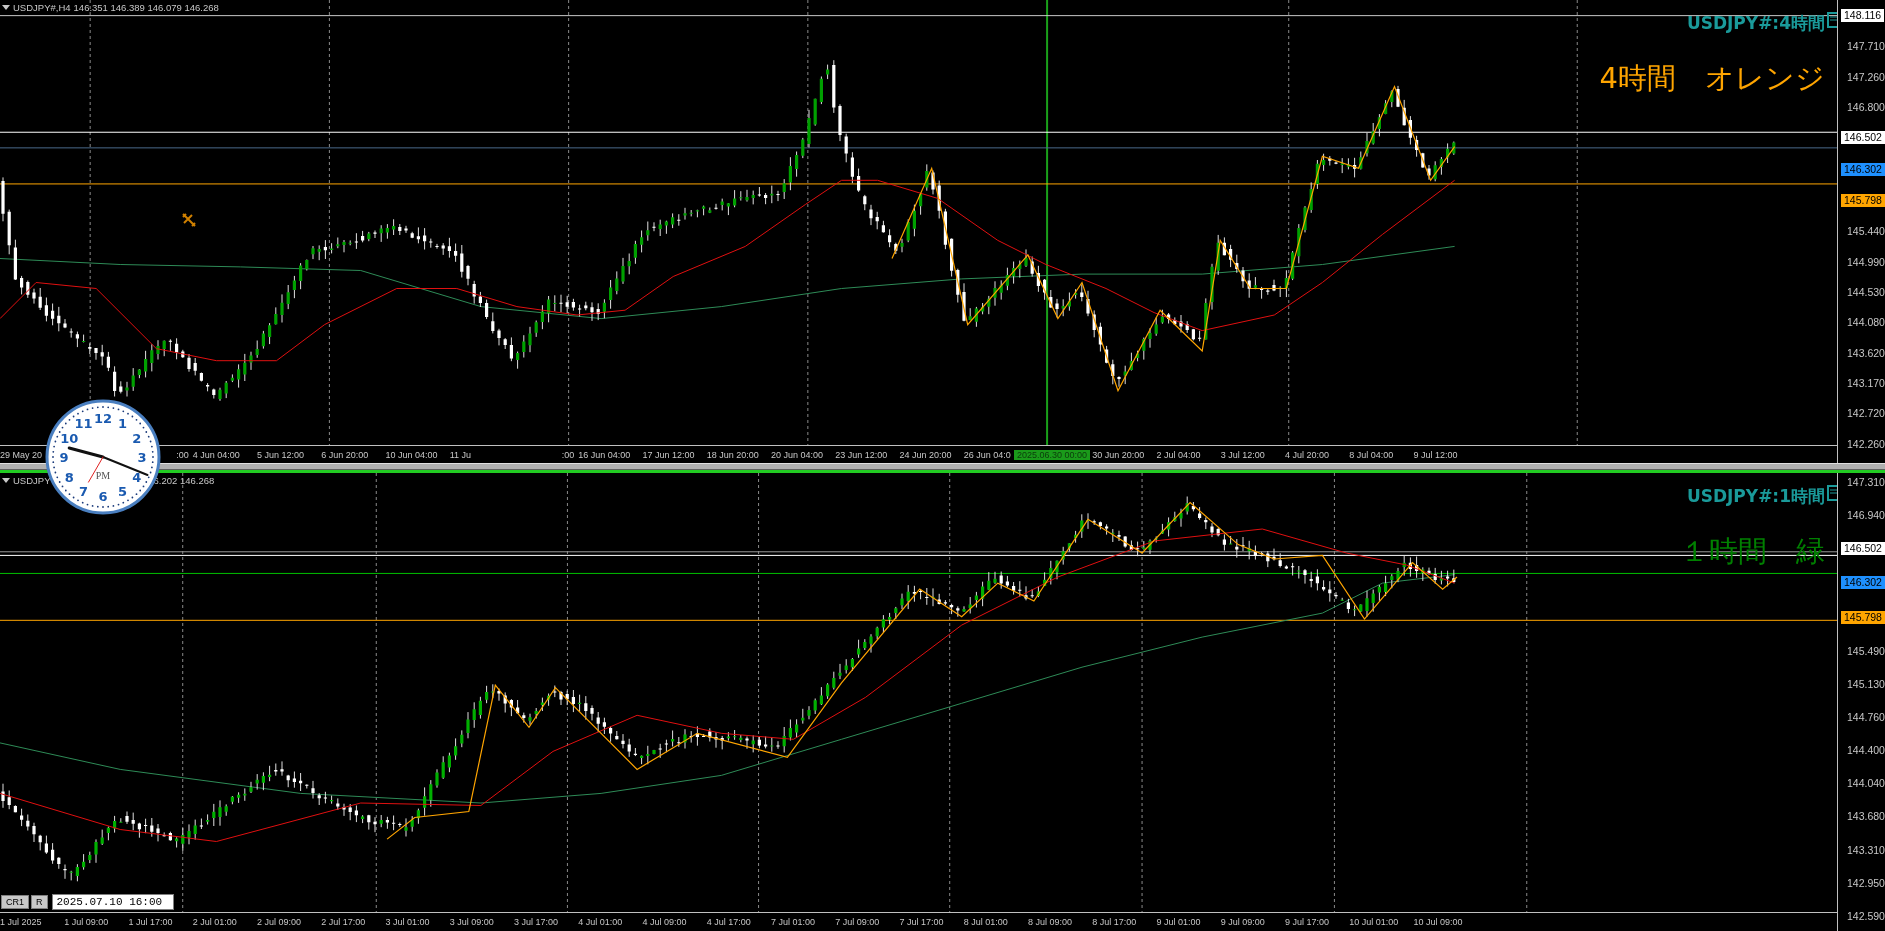  What do you see at coordinates (1047, 222) in the screenshot?
I see `vertical-line` at bounding box center [1047, 222].